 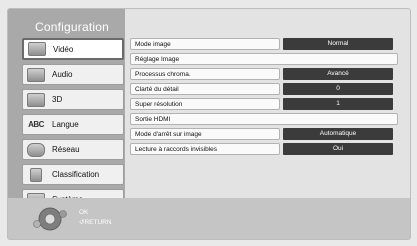 What do you see at coordinates (338, 89) in the screenshot?
I see `setting-value: 0` at bounding box center [338, 89].